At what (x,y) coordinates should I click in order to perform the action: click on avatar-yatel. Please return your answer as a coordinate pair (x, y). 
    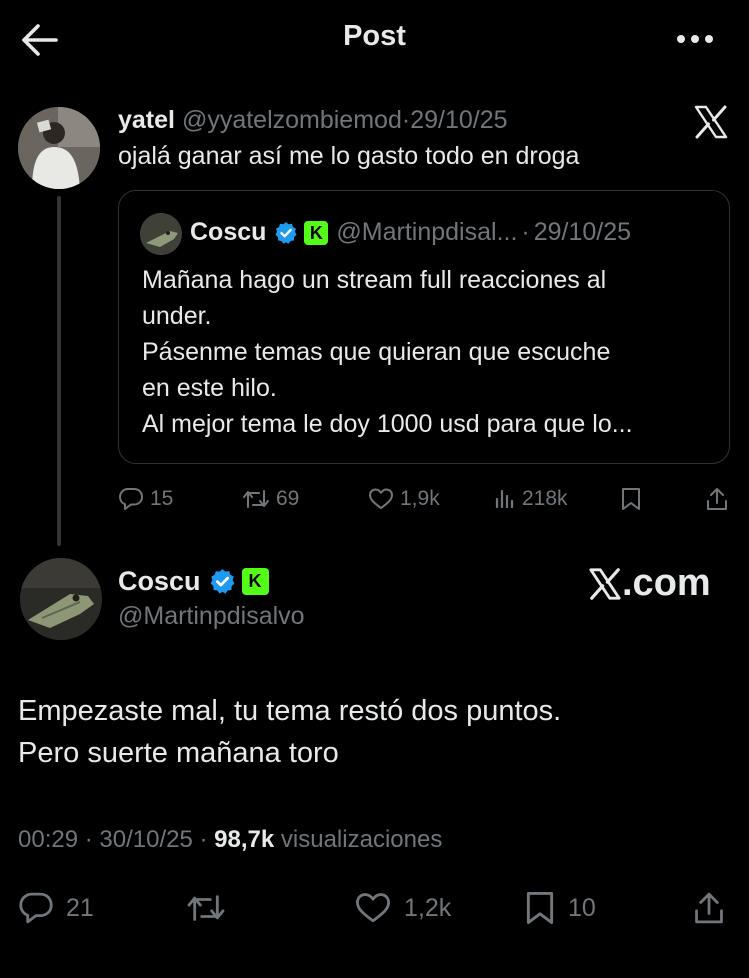
    Looking at the image, I should click on (59, 148).